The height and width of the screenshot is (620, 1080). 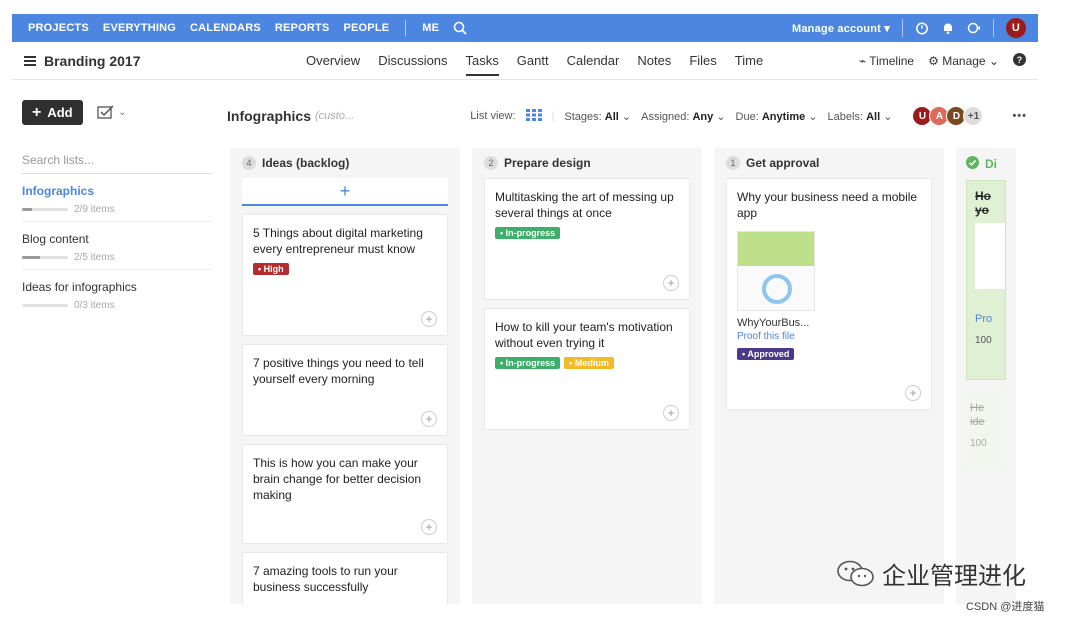 What do you see at coordinates (533, 116) in the screenshot?
I see `board-view-icon` at bounding box center [533, 116].